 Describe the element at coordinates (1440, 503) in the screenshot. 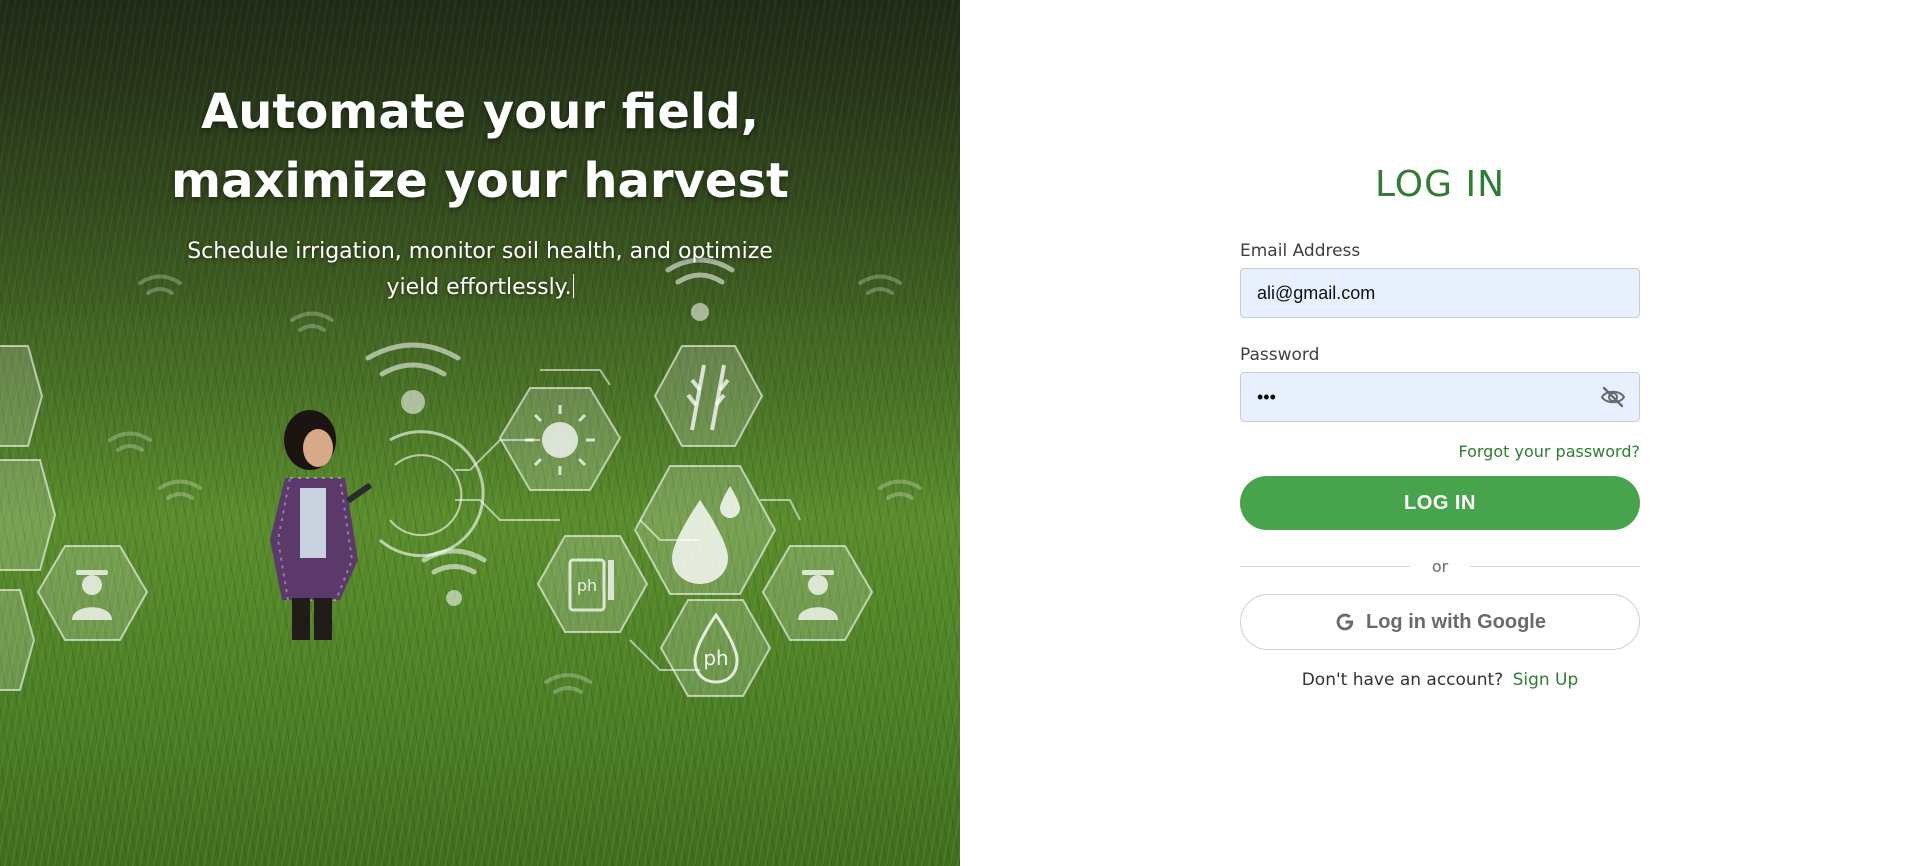

I see `login-button: LOG IN` at that location.